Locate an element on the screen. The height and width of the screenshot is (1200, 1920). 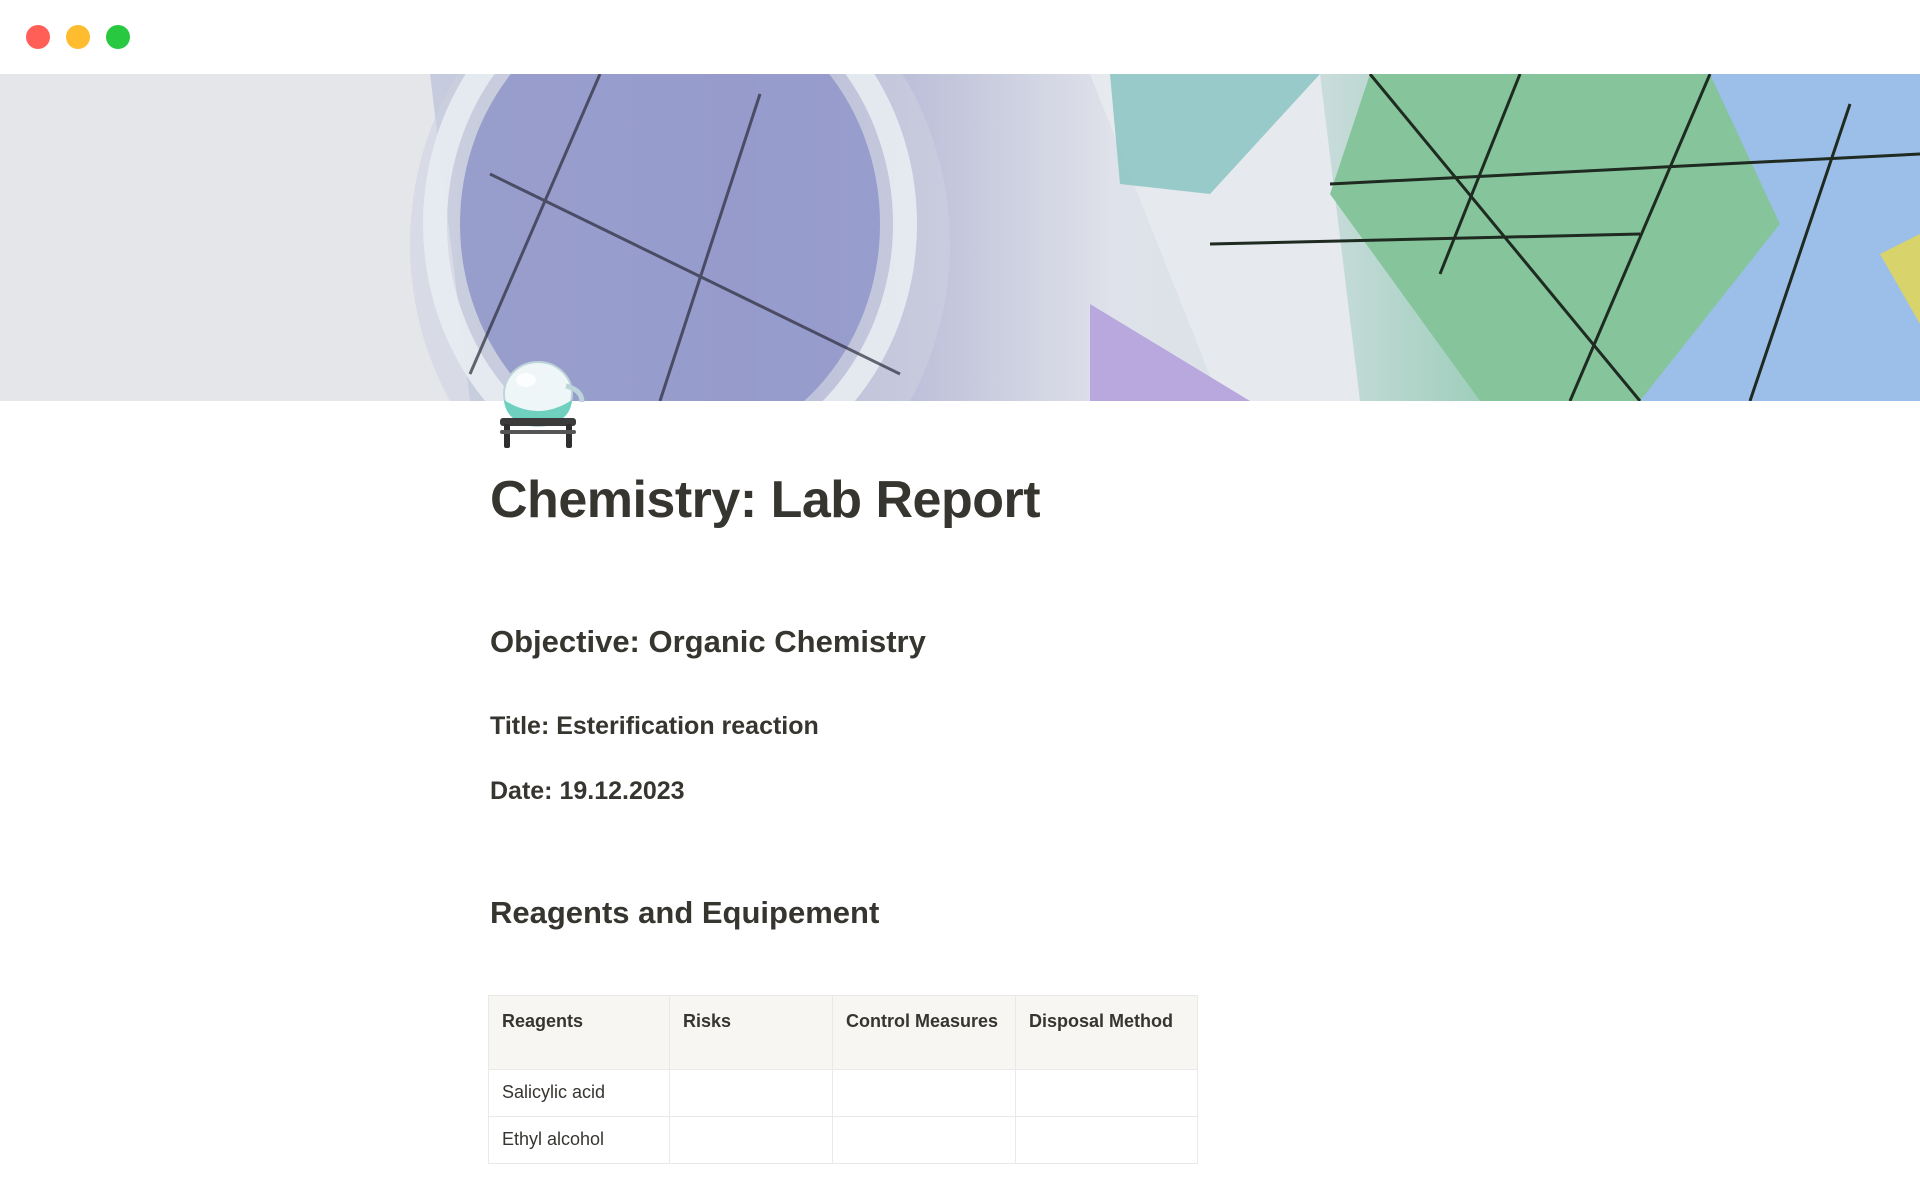
report-date-heading: Date: 19.12.2023 is located at coordinates (587, 791).